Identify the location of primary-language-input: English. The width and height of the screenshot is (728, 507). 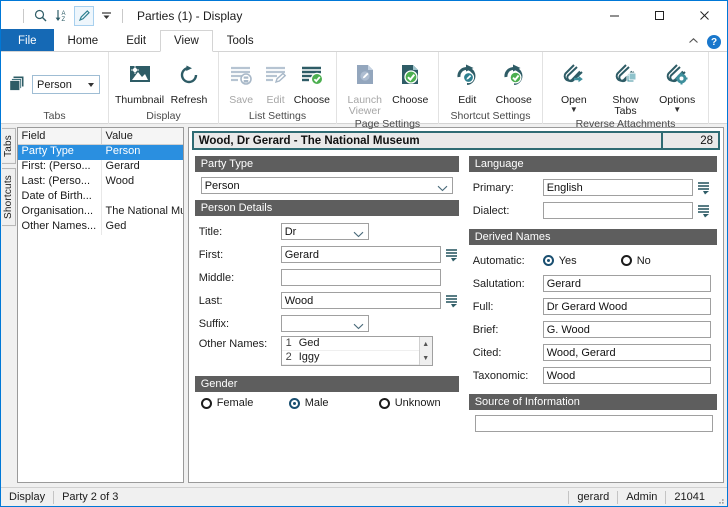
(617, 187).